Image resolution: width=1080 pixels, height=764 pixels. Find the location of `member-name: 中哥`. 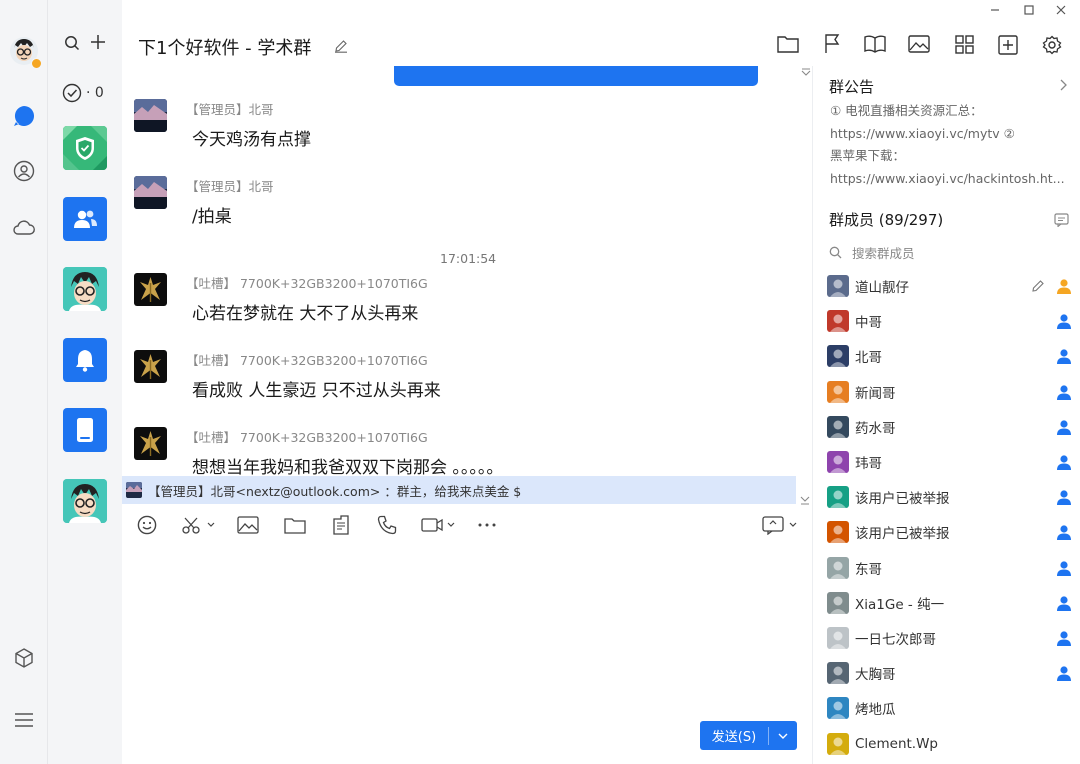

member-name: 中哥 is located at coordinates (868, 323).